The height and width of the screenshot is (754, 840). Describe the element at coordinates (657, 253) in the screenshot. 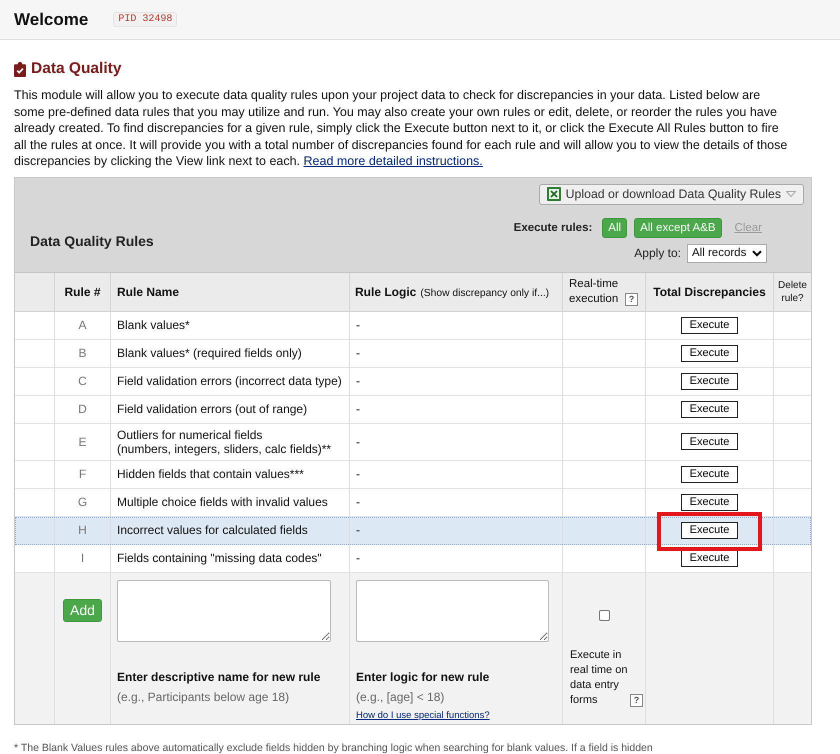

I see `apply-to-label: Apply to:` at that location.